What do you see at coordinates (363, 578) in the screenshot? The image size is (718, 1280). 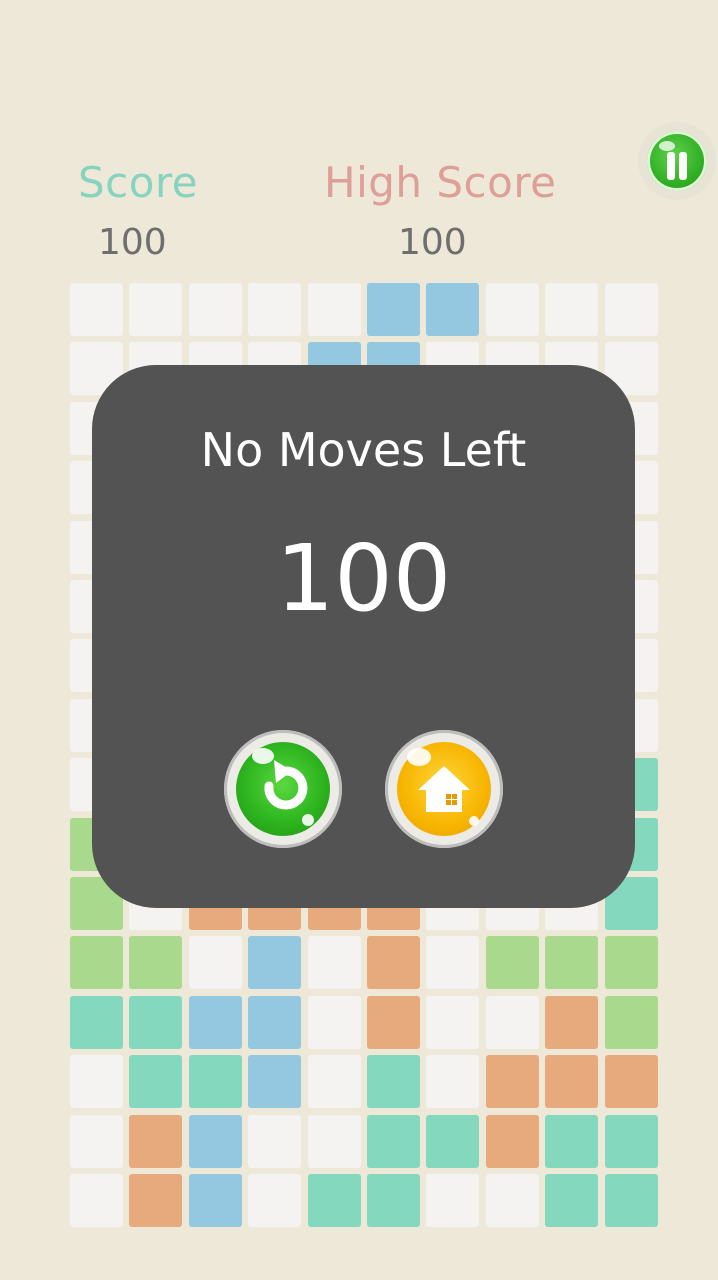 I see `final-score: 100` at bounding box center [363, 578].